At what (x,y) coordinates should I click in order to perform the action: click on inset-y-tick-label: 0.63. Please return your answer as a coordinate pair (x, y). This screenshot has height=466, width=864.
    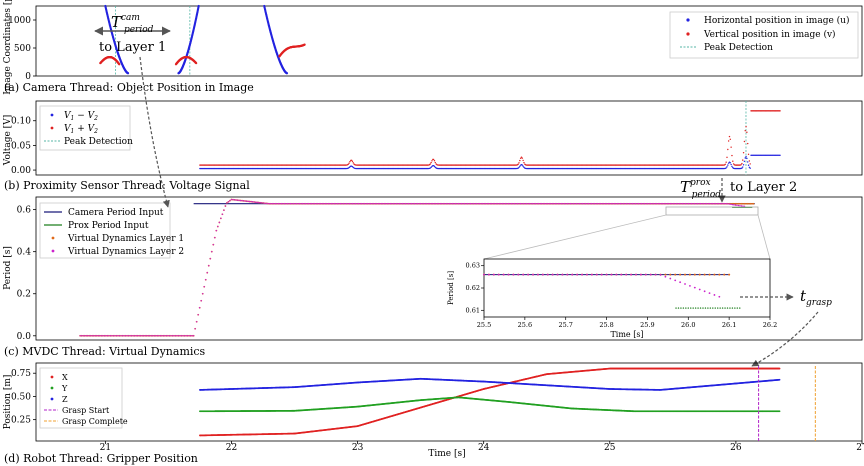
    Looking at the image, I should click on (473, 266).